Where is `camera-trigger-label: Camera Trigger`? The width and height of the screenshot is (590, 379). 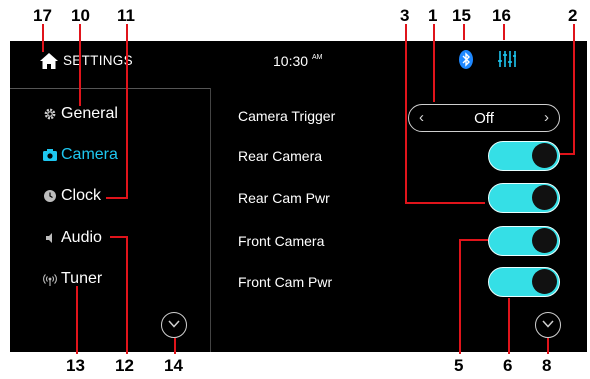 camera-trigger-label: Camera Trigger is located at coordinates (287, 116).